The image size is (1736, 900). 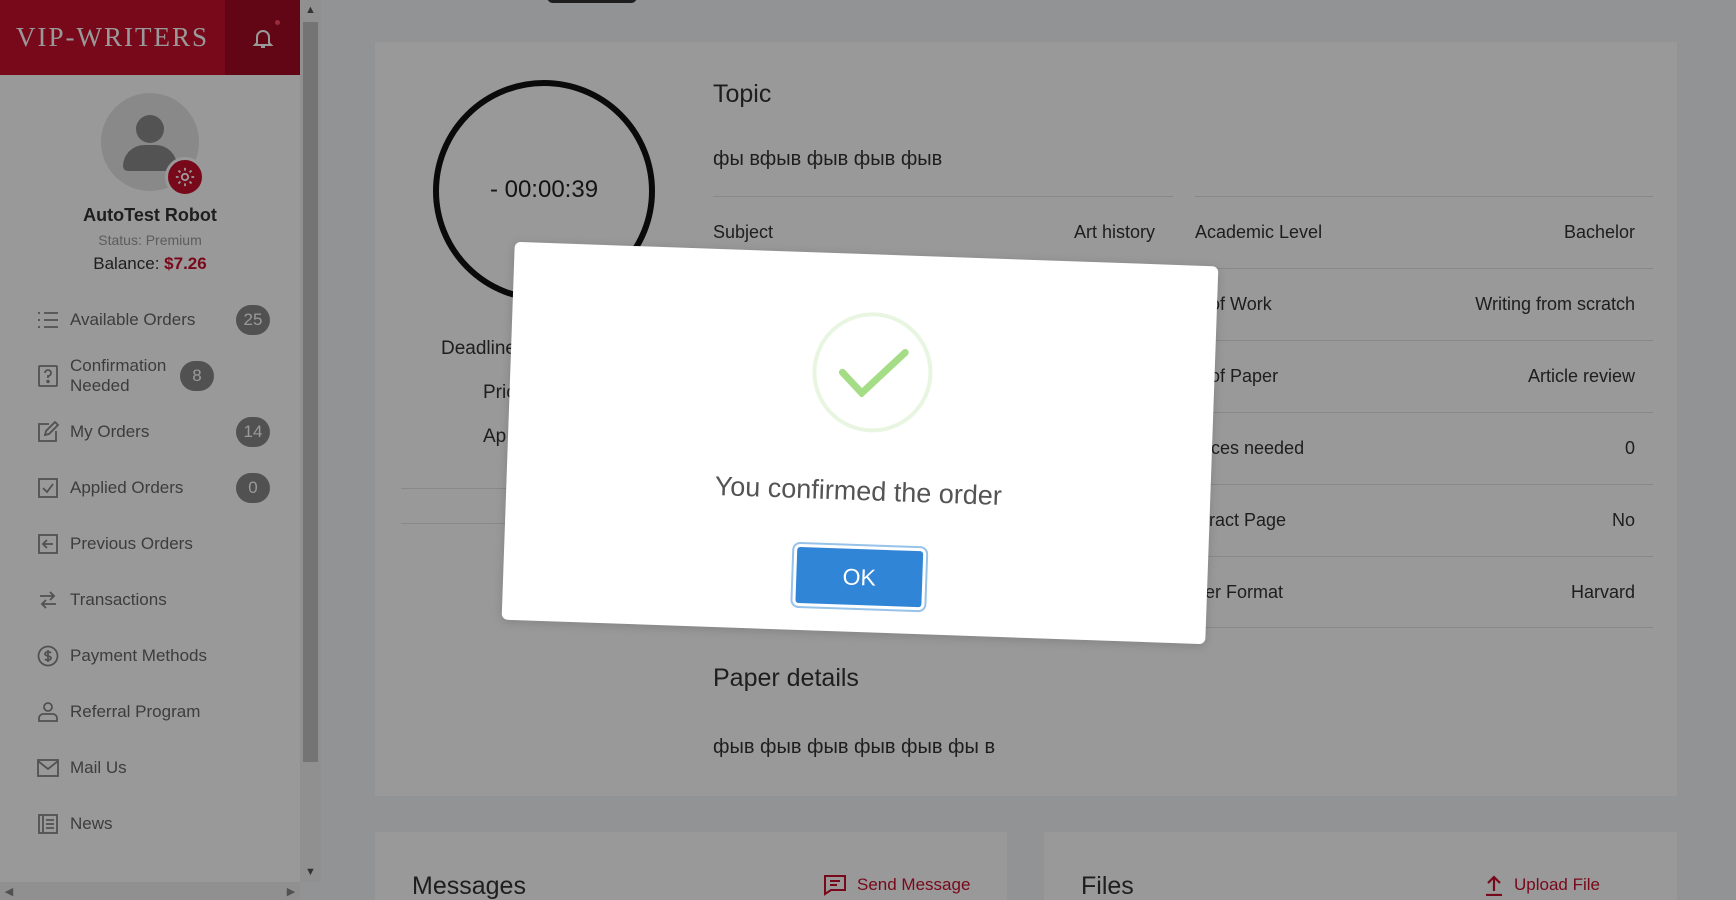 What do you see at coordinates (858, 490) in the screenshot?
I see `dialog-title: You confirmed the order` at bounding box center [858, 490].